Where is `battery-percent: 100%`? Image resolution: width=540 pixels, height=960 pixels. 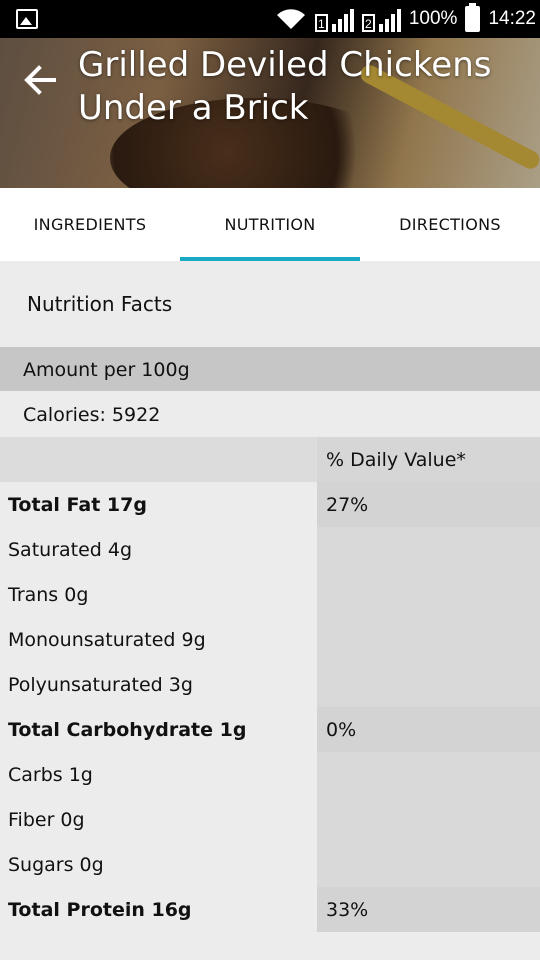
battery-percent: 100% is located at coordinates (433, 18).